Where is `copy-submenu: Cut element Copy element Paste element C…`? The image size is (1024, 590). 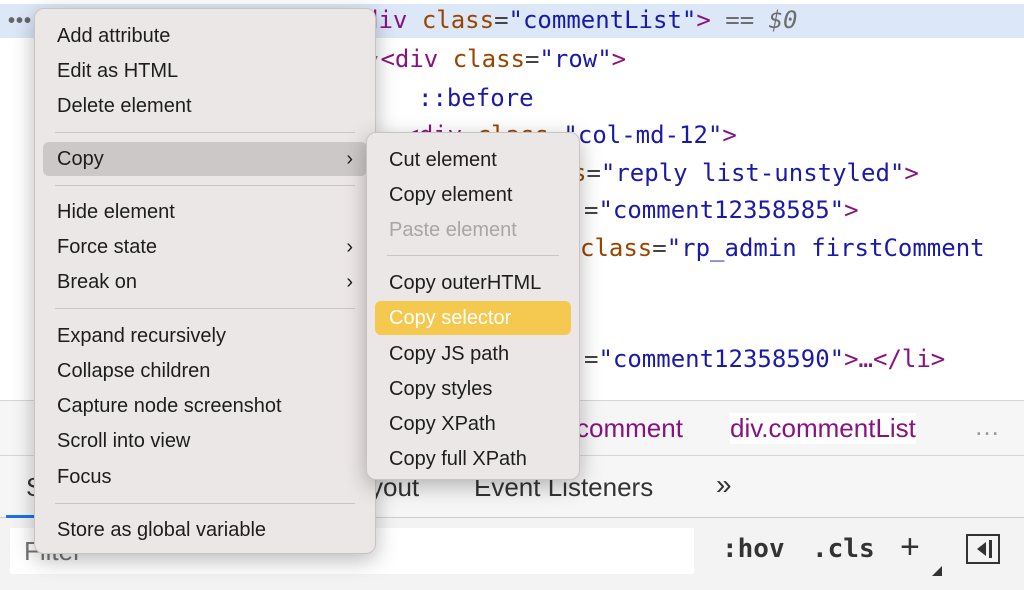 copy-submenu: Cut element Copy element Paste element C… is located at coordinates (473, 306).